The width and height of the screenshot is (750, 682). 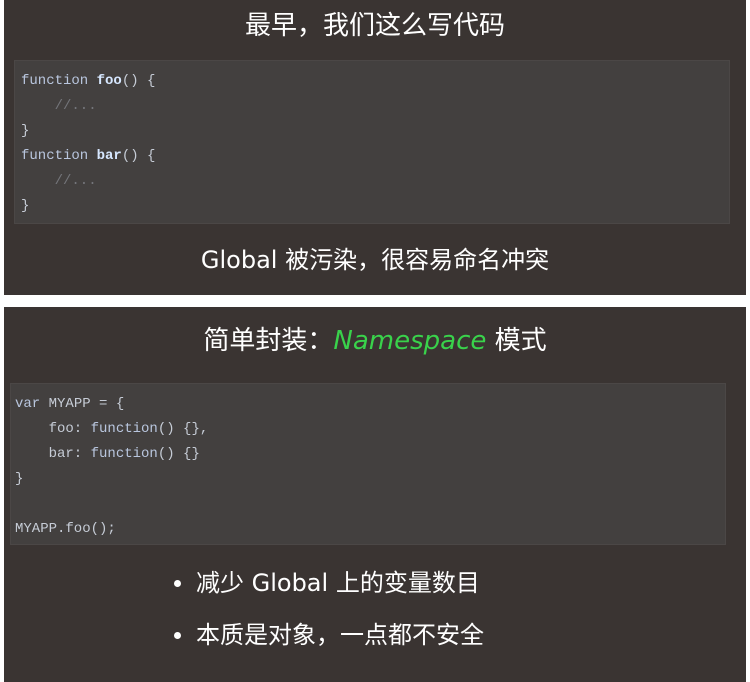 What do you see at coordinates (374, 26) in the screenshot?
I see `slide-title: 最早，我们这么写代码` at bounding box center [374, 26].